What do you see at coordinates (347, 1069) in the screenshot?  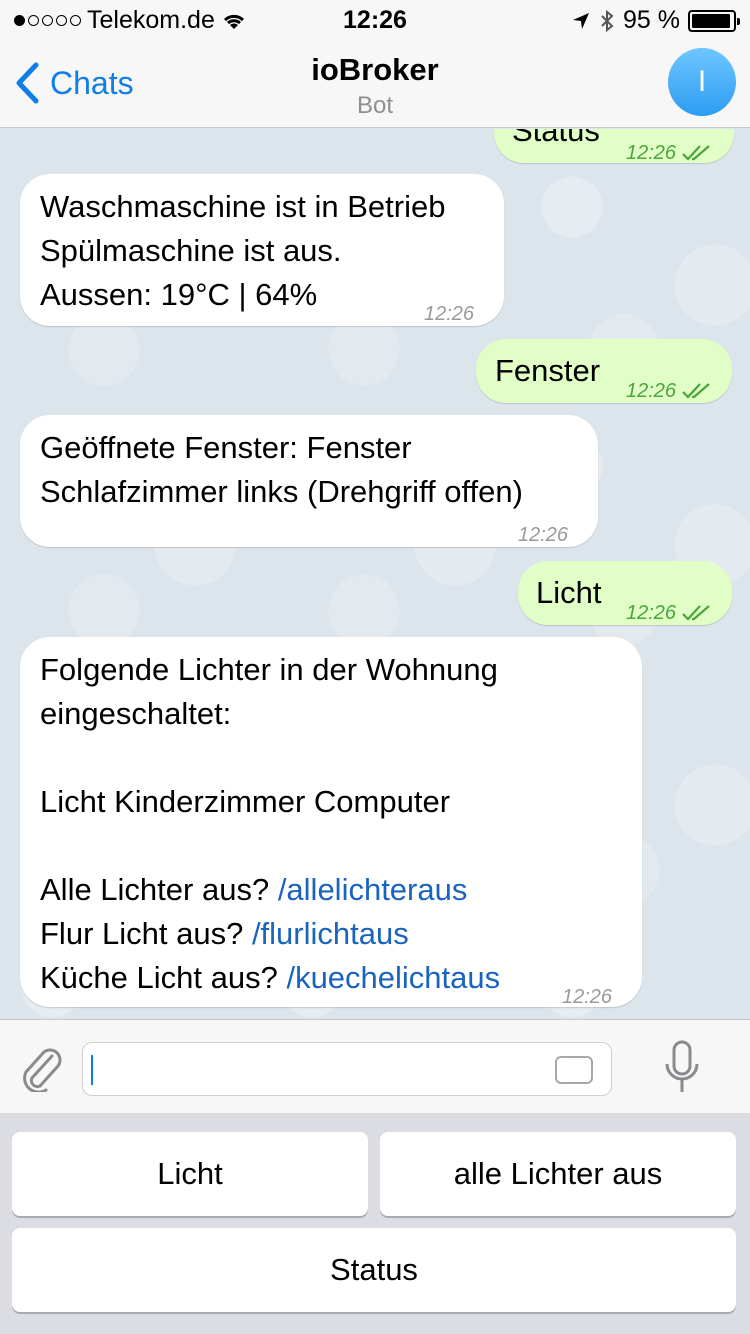 I see `message-input` at bounding box center [347, 1069].